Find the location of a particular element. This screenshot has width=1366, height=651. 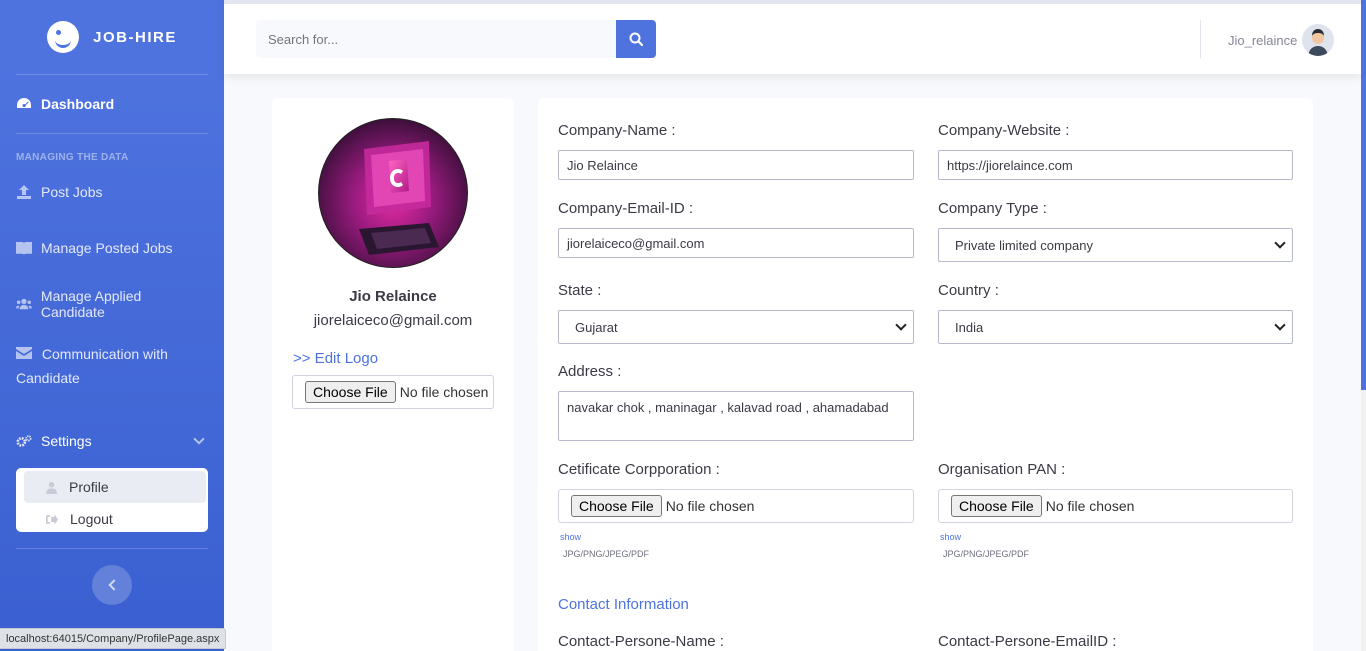

sidebar-item-dashboard: Dashboard is located at coordinates (112, 104).